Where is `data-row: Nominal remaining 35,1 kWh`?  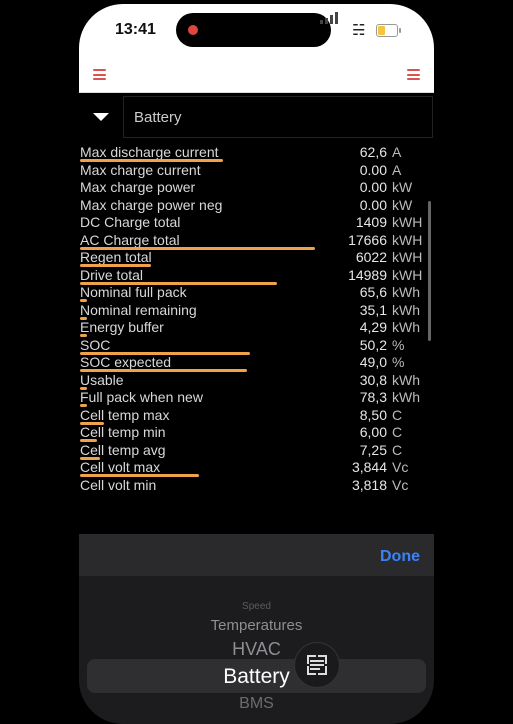
data-row: Nominal remaining 35,1 kWh is located at coordinates (256, 311).